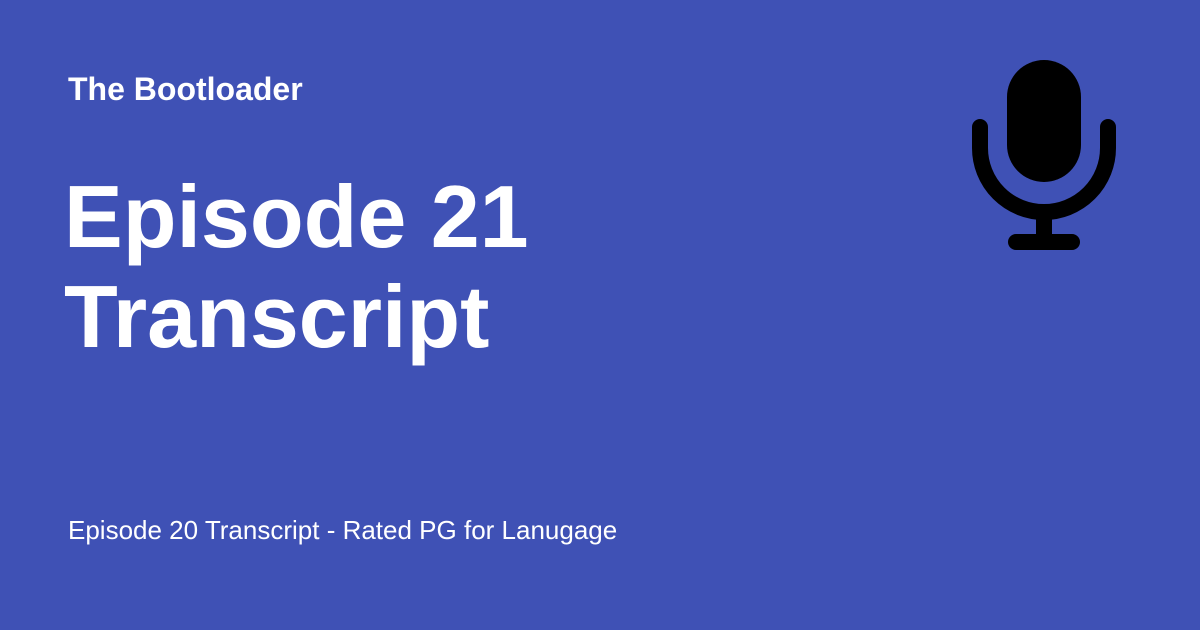 The width and height of the screenshot is (1200, 630). What do you see at coordinates (1044, 155) in the screenshot?
I see `microphone-icon` at bounding box center [1044, 155].